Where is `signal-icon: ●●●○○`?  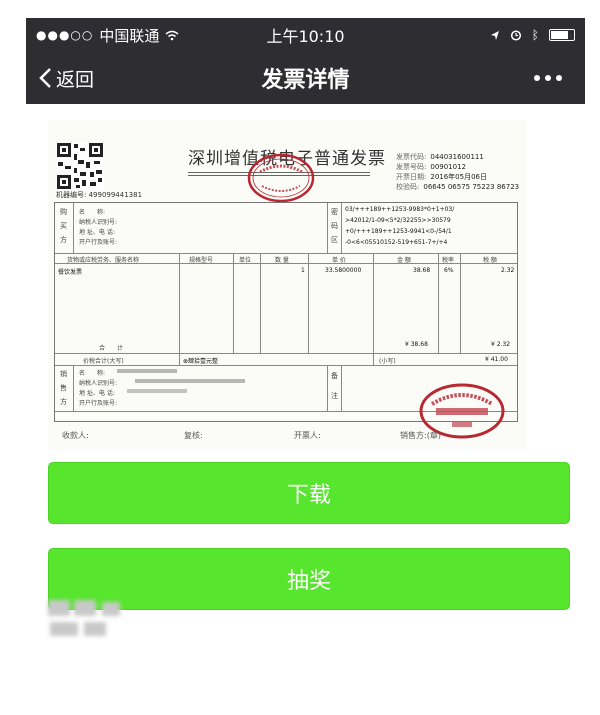 signal-icon: ●●●○○ is located at coordinates (65, 35).